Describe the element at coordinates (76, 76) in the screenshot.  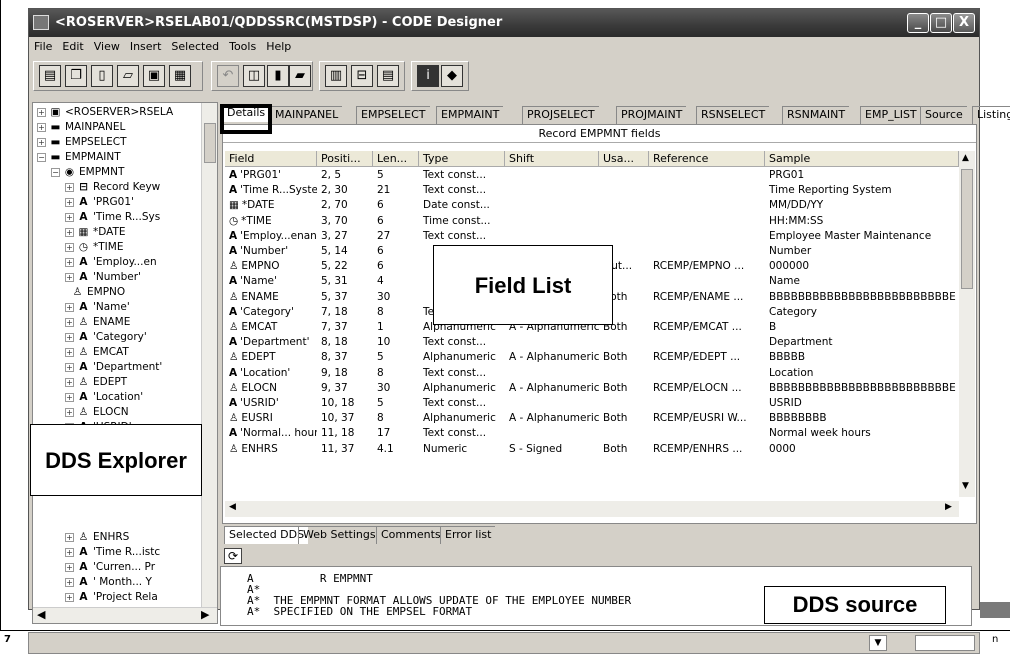
I see `copy-icon: ❐` at that location.